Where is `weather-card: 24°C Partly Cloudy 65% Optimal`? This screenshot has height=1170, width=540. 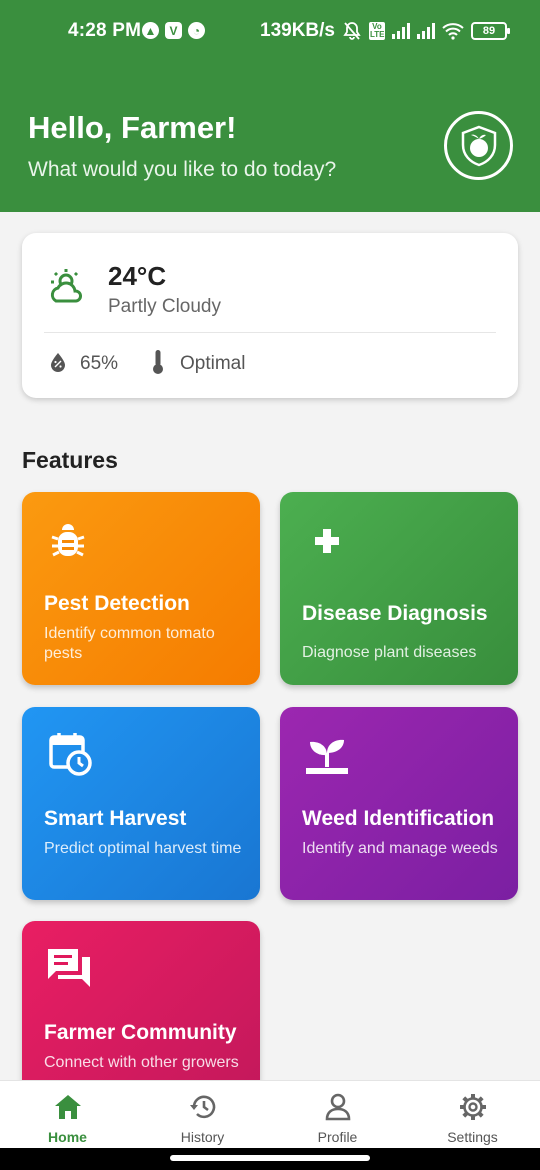
weather-card: 24°C Partly Cloudy 65% Optimal is located at coordinates (270, 315).